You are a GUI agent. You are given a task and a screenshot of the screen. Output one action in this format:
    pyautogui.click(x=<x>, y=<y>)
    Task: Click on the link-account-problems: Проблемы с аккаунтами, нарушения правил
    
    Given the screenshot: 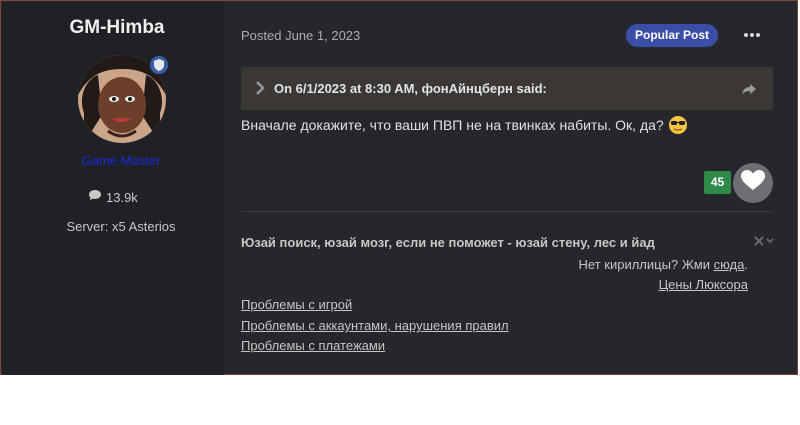 What is the action you would take?
    pyautogui.click(x=375, y=325)
    